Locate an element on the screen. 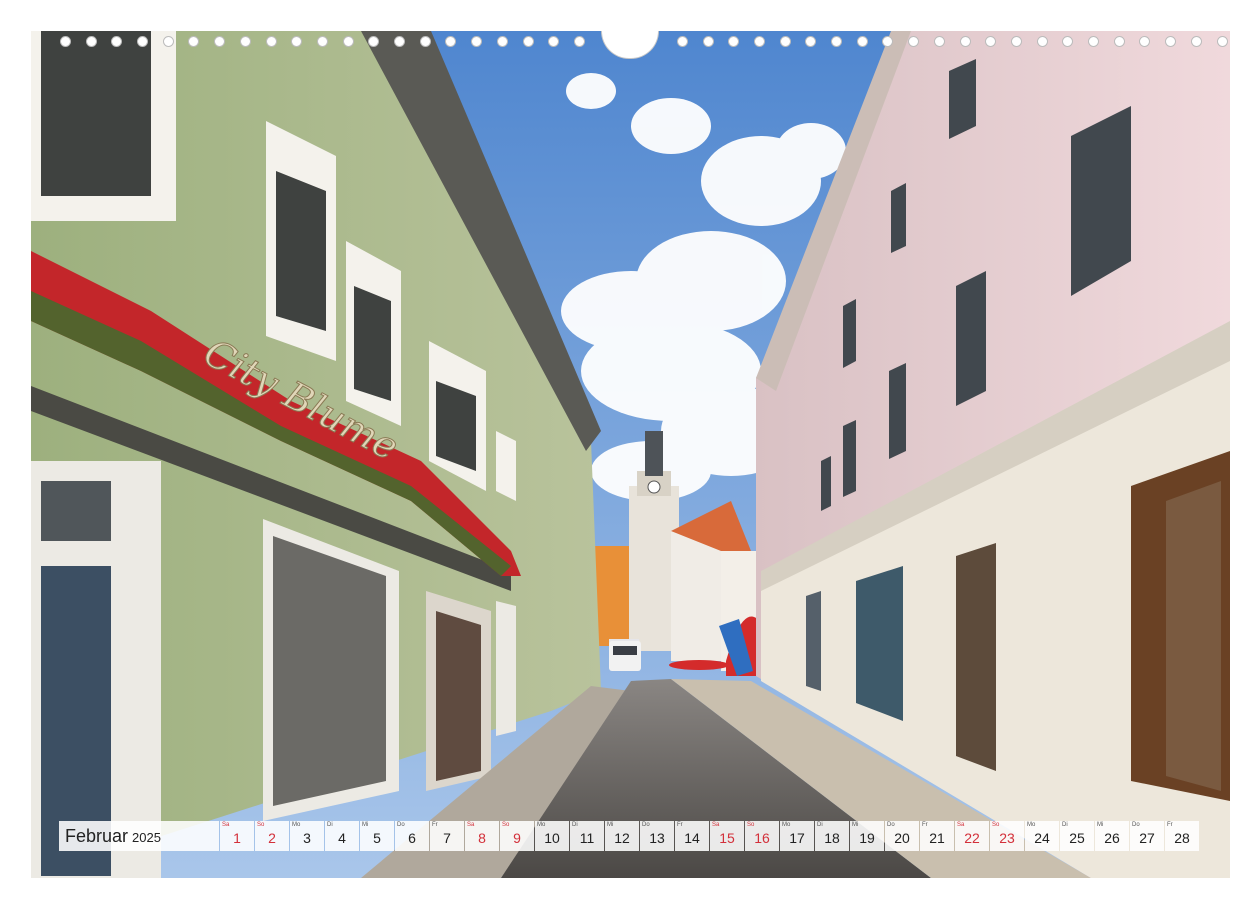 The image size is (1260, 908). day-number: 25 is located at coordinates (1077, 838).